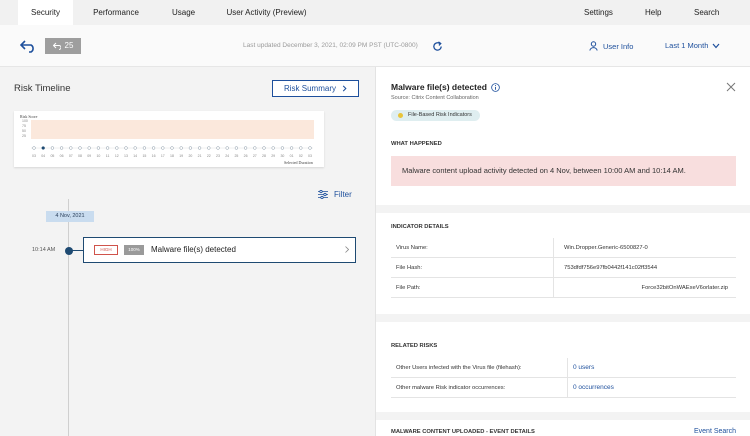 The height and width of the screenshot is (436, 750). Describe the element at coordinates (435, 98) in the screenshot. I see `details-source: Source: Citrix Content Collaboration` at that location.